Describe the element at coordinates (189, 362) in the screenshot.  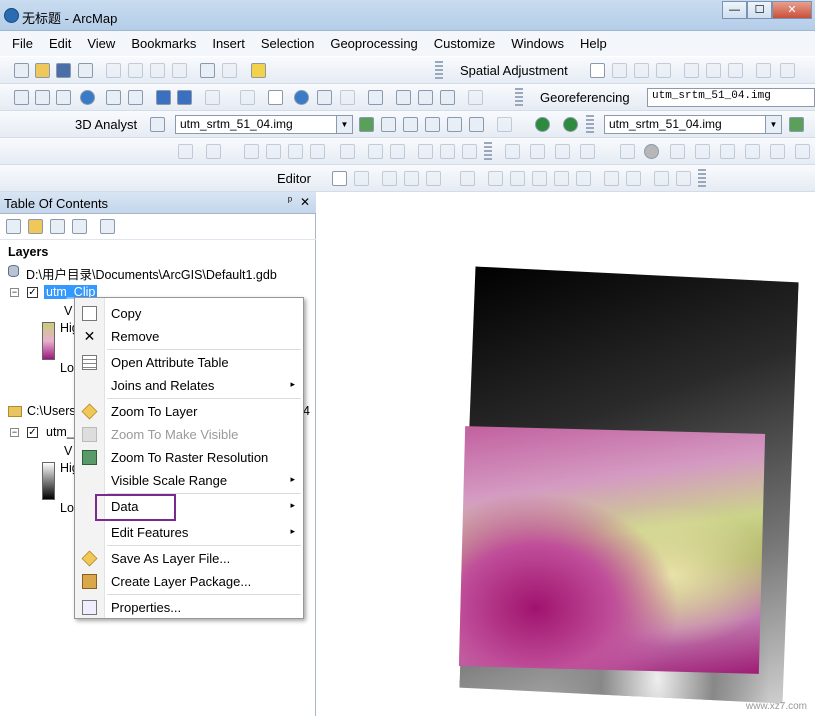
I see `menu-item-open-attribute-table: Open Attribute Table` at that location.